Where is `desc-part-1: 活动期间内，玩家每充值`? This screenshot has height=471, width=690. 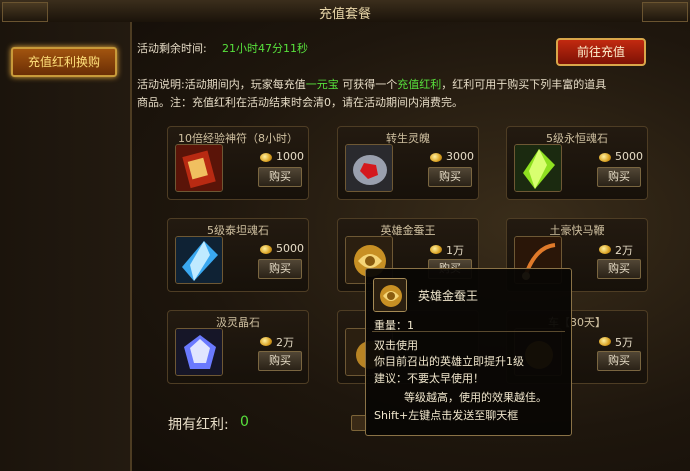
desc-part-1: 活动期间内，玩家每充值 is located at coordinates (245, 84).